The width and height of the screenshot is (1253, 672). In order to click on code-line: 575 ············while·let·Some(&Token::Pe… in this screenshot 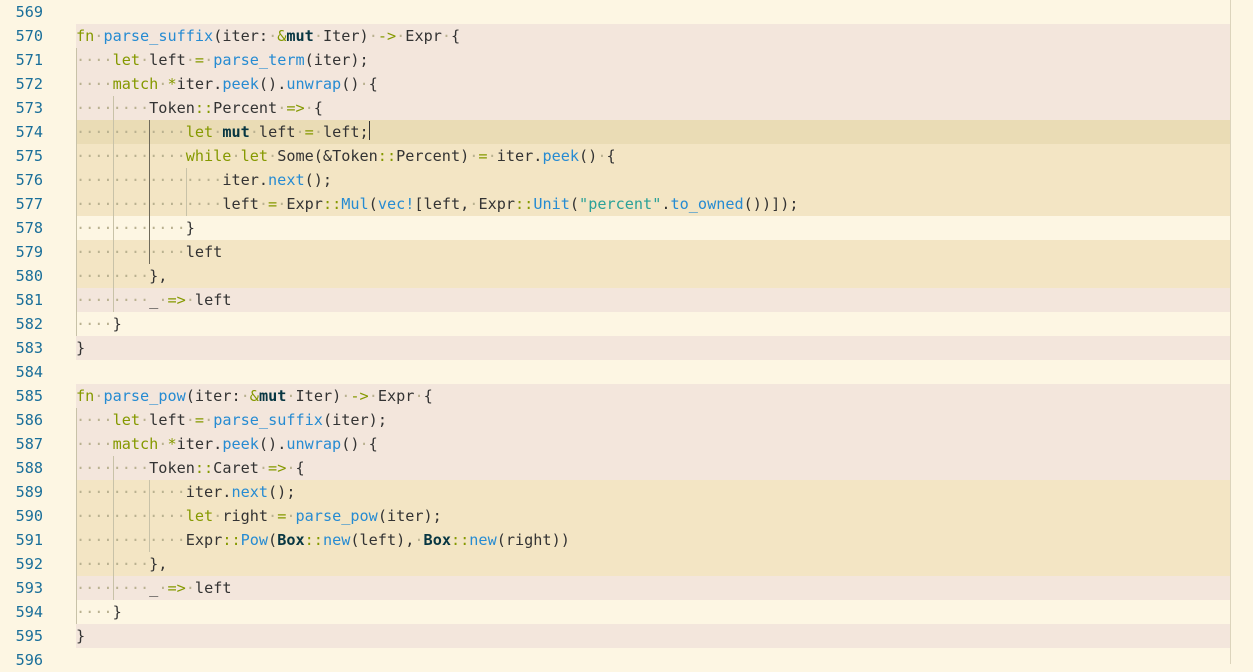, I will do `click(626, 156)`.